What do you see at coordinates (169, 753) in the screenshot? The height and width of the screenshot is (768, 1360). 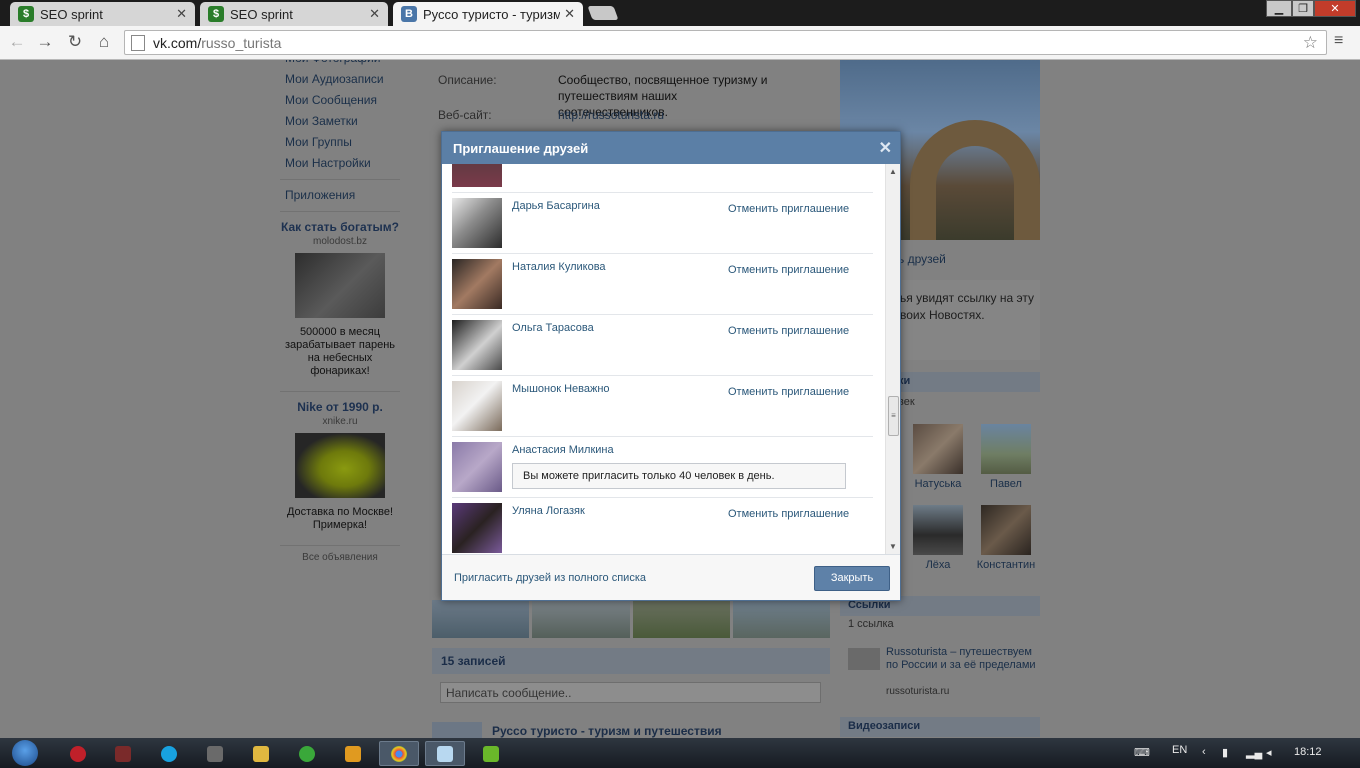 I see `taskbar-app-skype` at bounding box center [169, 753].